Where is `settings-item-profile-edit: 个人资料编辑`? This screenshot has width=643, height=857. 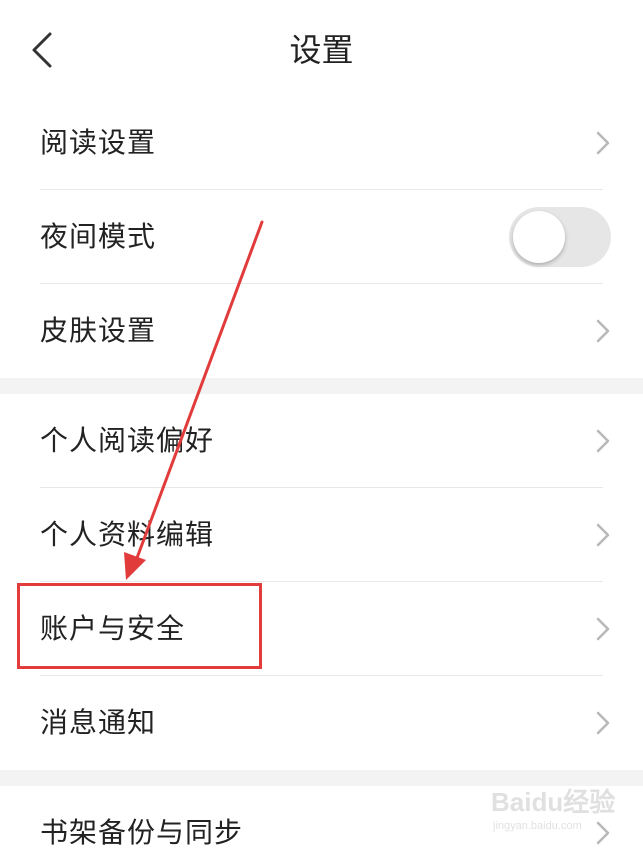 settings-item-profile-edit: 个人资料编辑 is located at coordinates (321, 535).